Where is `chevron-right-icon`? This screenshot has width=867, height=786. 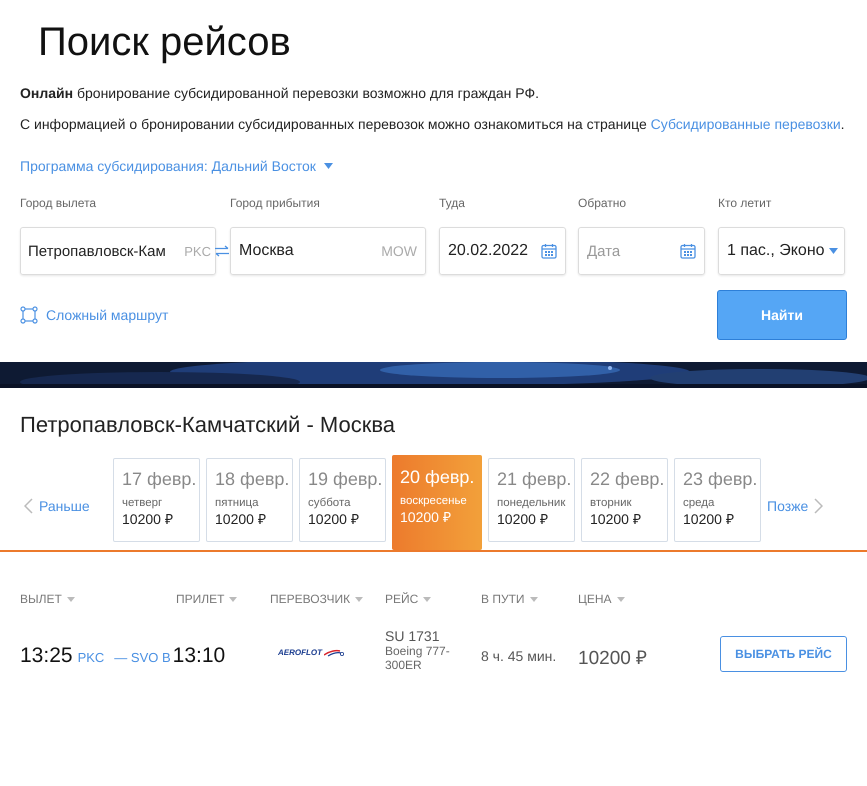
chevron-right-icon is located at coordinates (819, 506).